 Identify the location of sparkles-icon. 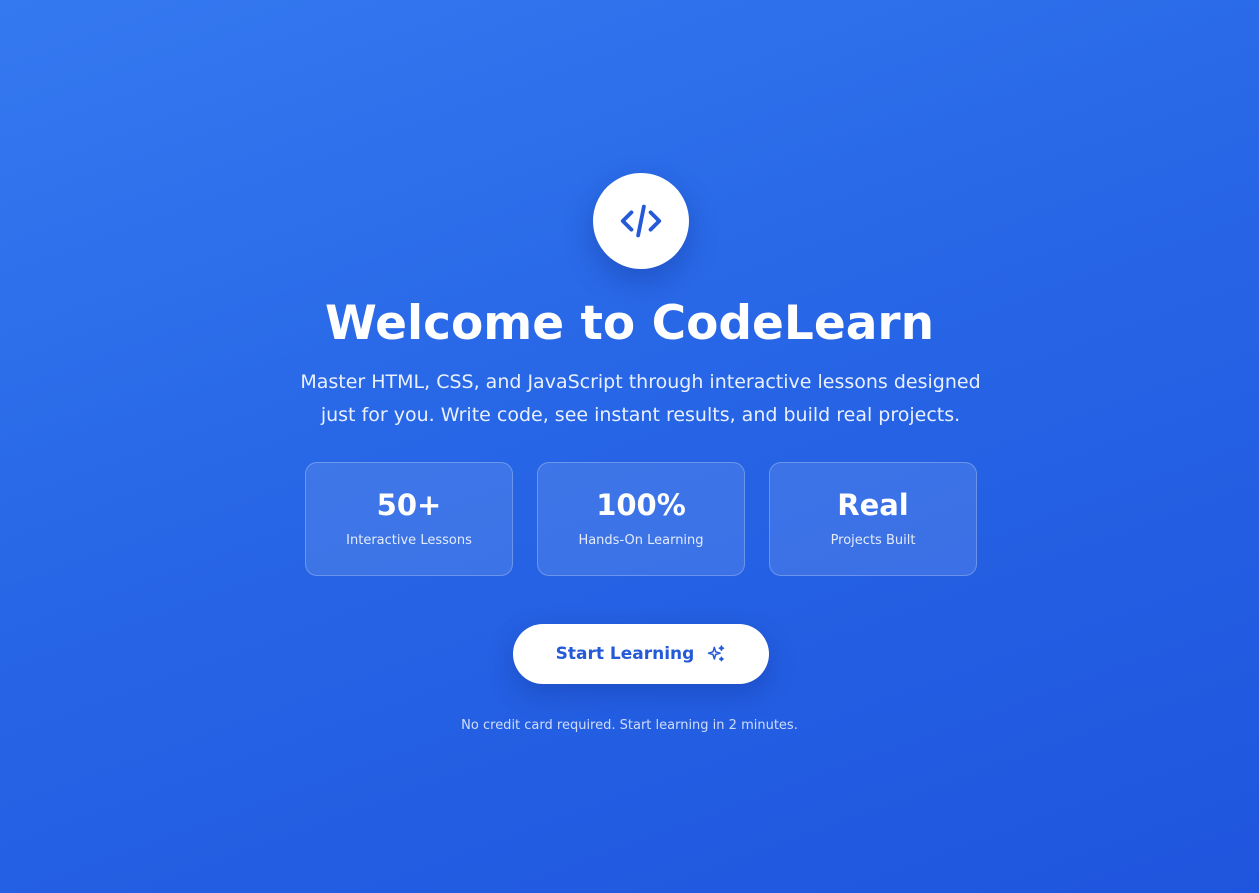
(716, 654).